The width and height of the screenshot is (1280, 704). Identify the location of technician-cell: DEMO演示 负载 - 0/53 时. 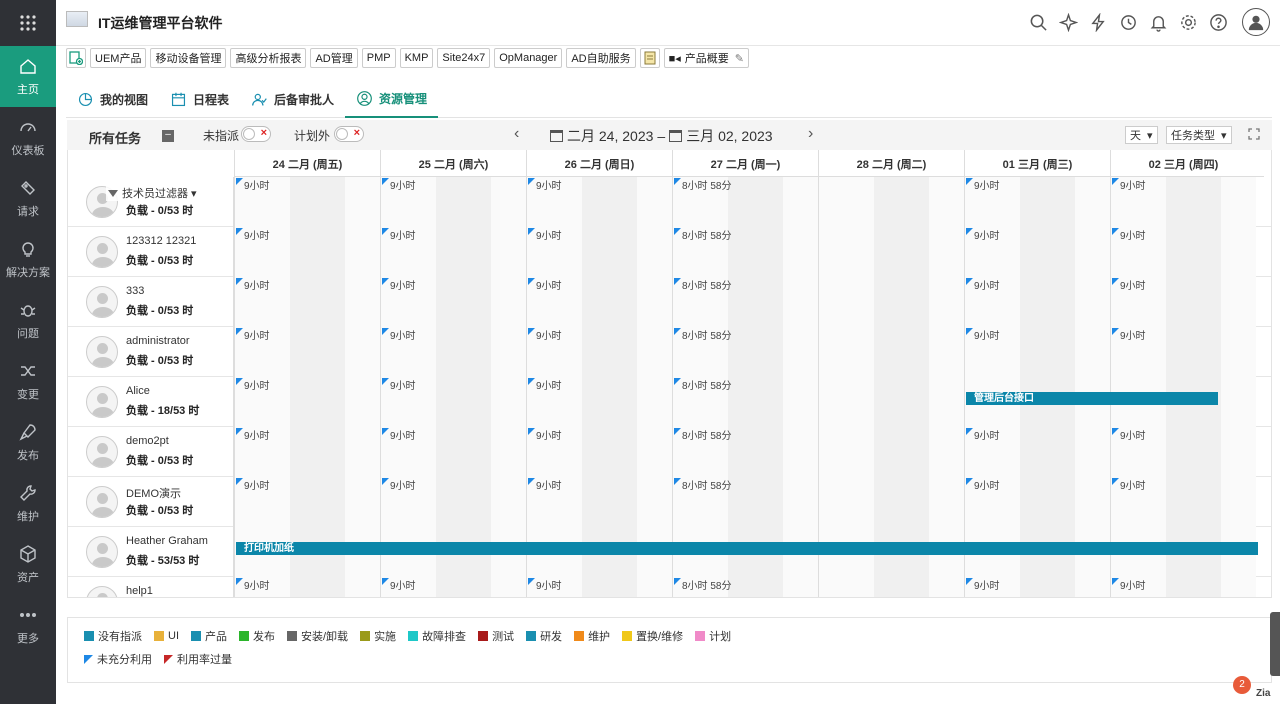
(151, 502).